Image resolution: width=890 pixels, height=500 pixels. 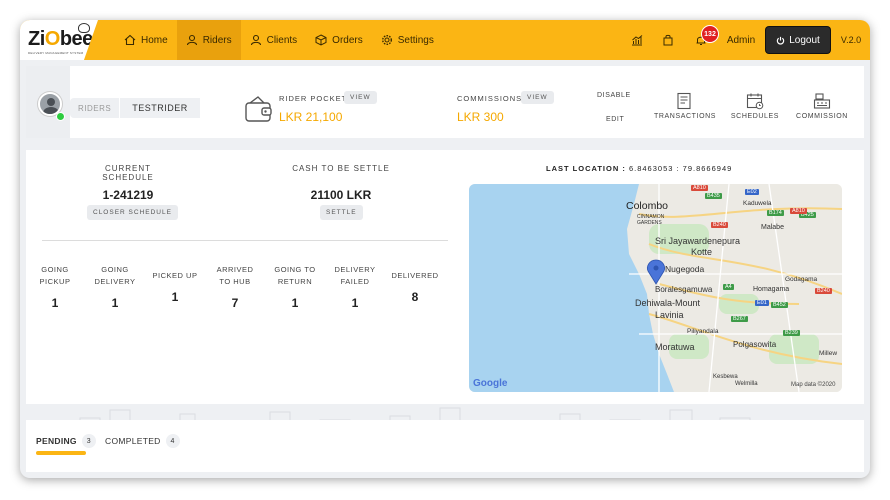 What do you see at coordinates (321, 40) in the screenshot?
I see `box-icon` at bounding box center [321, 40].